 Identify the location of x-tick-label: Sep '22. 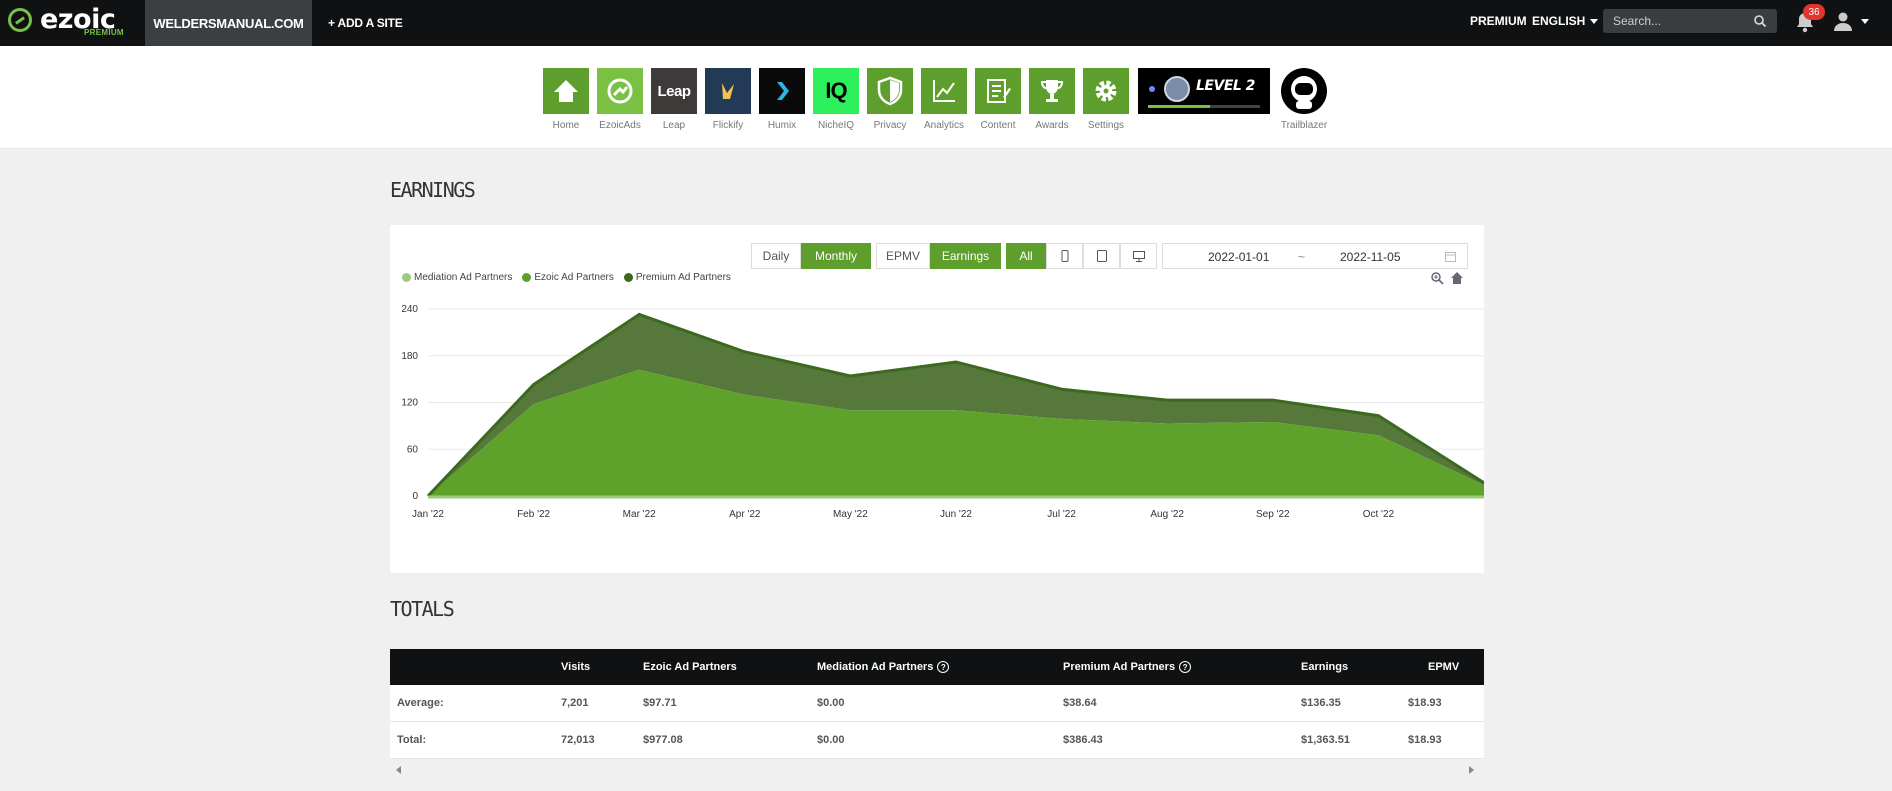
(1273, 514).